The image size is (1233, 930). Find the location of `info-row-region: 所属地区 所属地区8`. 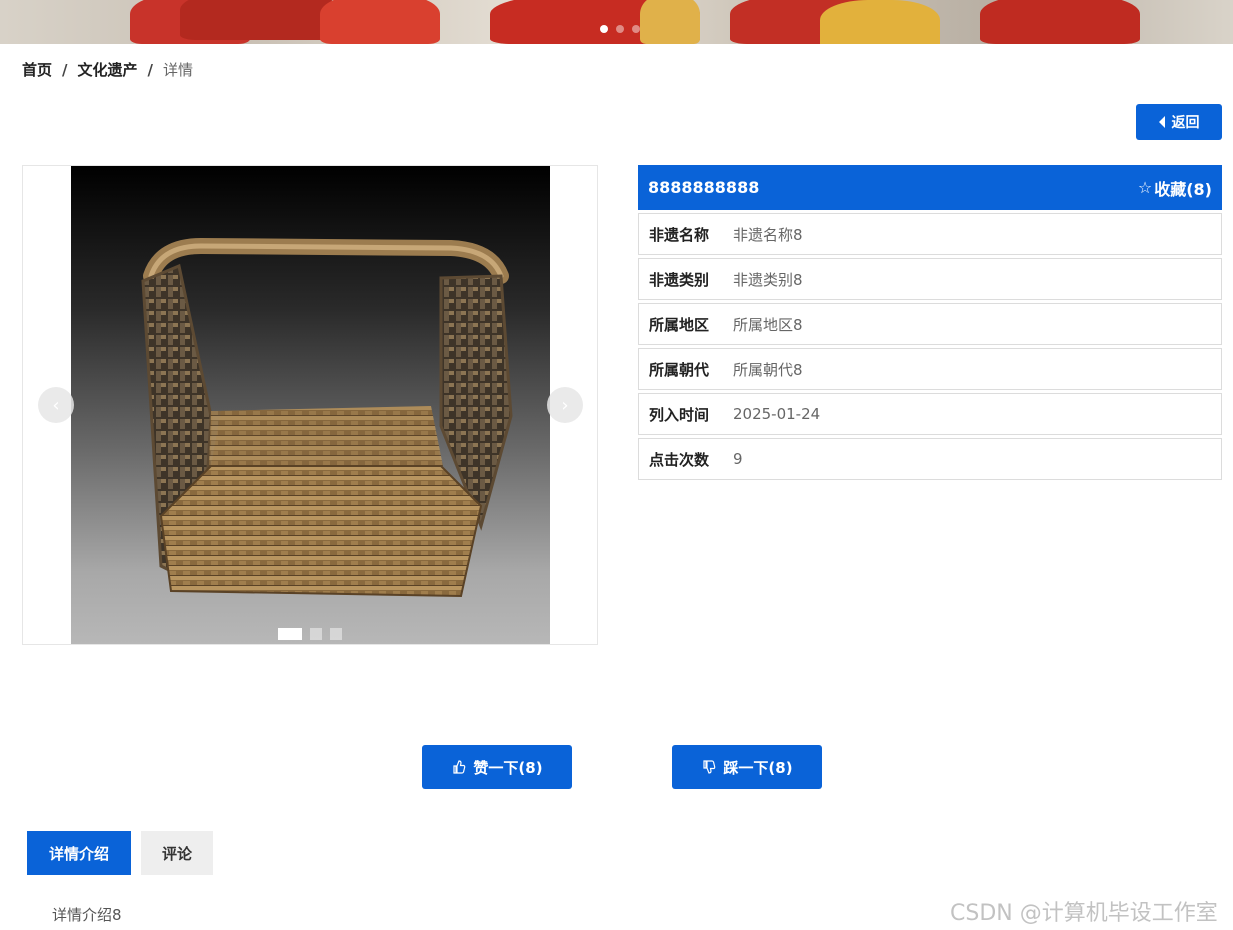

info-row-region: 所属地区 所属地区8 is located at coordinates (930, 324).